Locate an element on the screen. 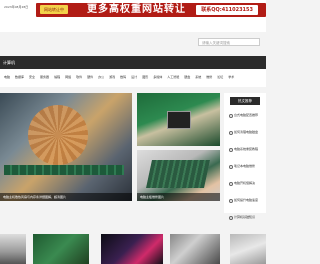  category-item: 人工智能 is located at coordinates (173, 77).